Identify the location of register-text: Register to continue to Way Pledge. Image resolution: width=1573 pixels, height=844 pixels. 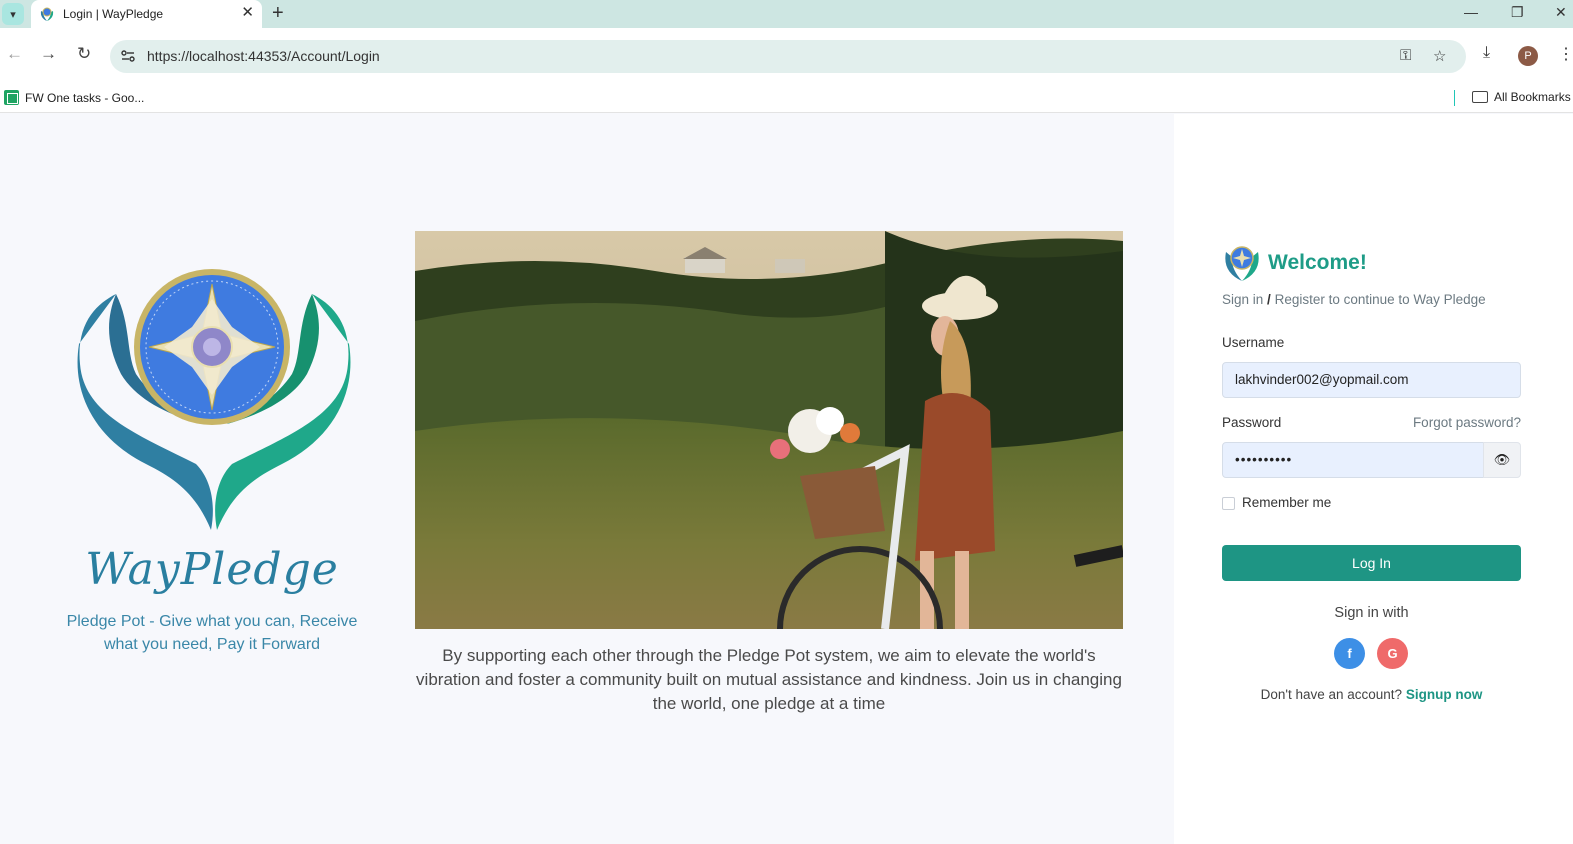
(1380, 299).